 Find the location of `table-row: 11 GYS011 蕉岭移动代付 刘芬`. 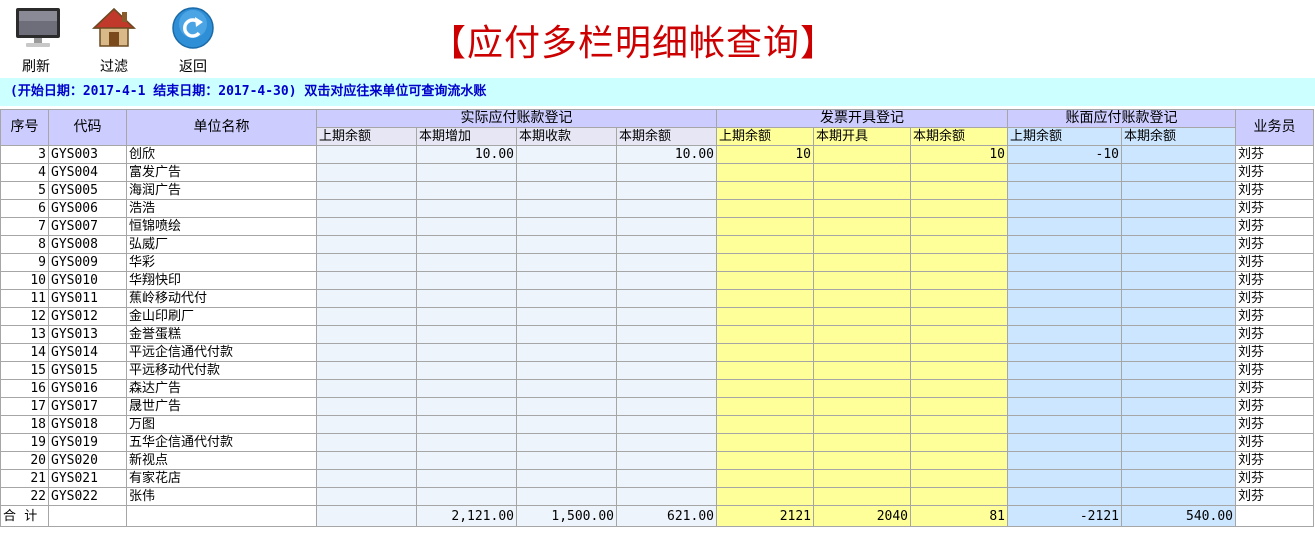

table-row: 11 GYS011 蕉岭移动代付 刘芬 is located at coordinates (657, 298).